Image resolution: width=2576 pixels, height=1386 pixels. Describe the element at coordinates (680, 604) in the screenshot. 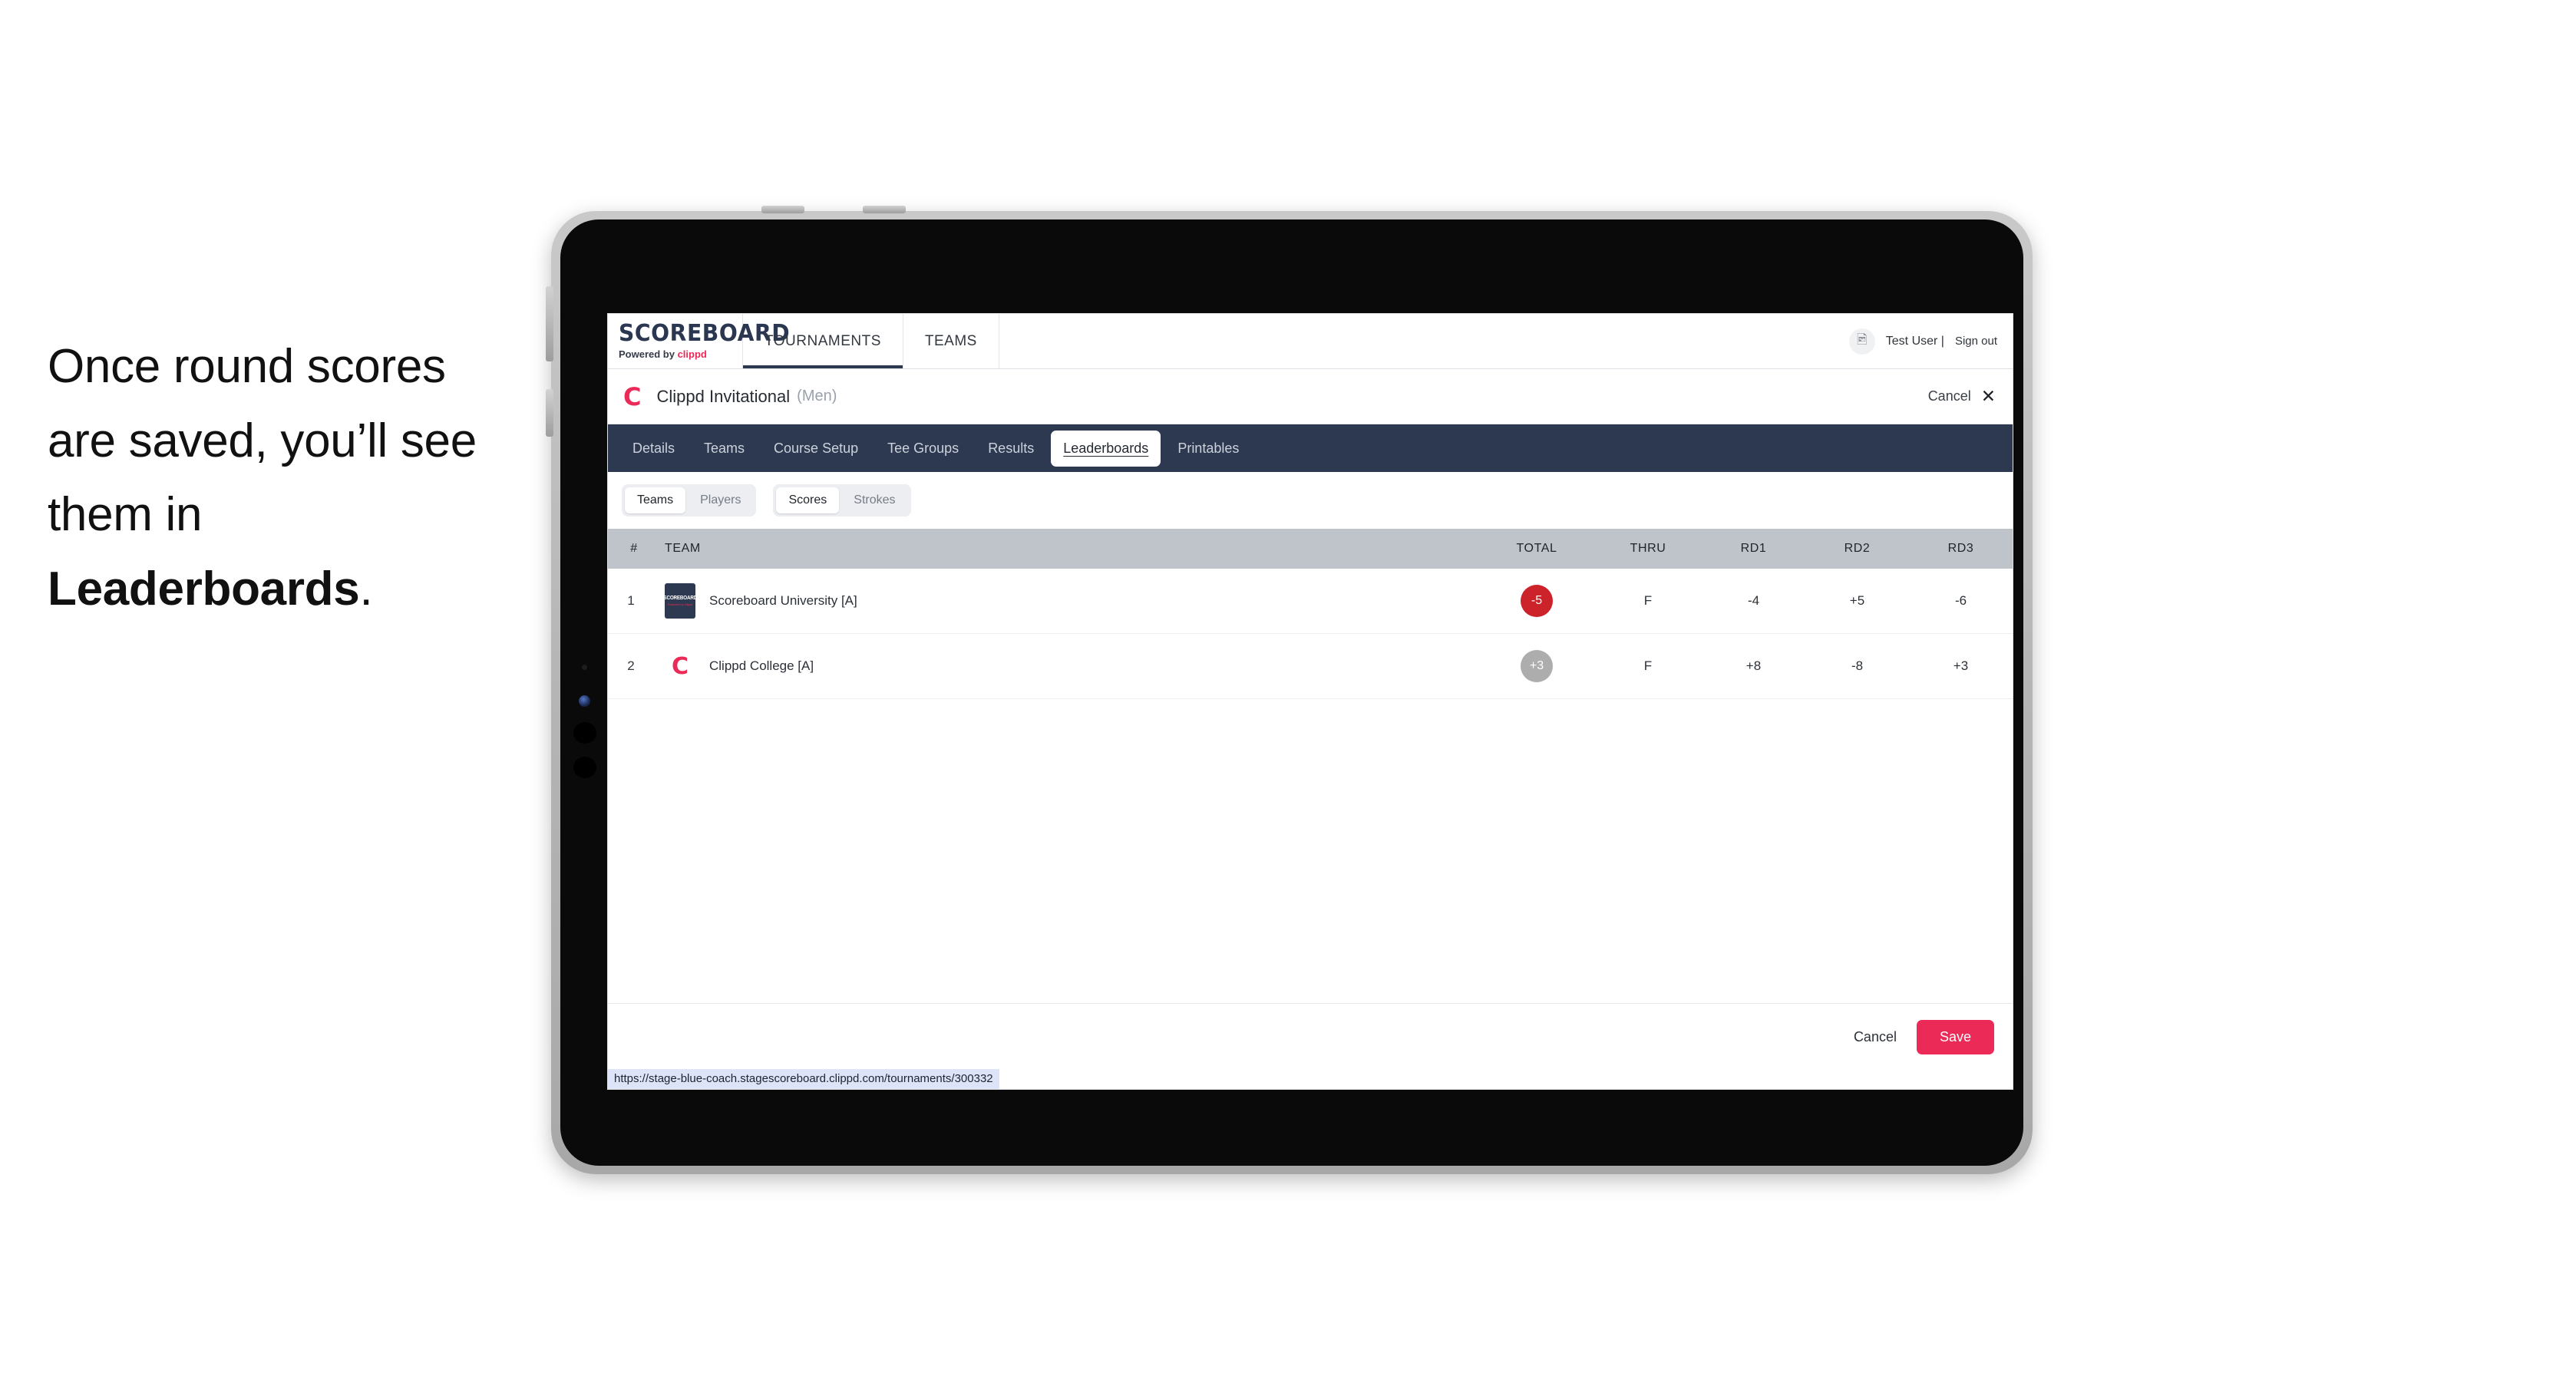

I see `team-crest-line2: Powered by clippd` at that location.